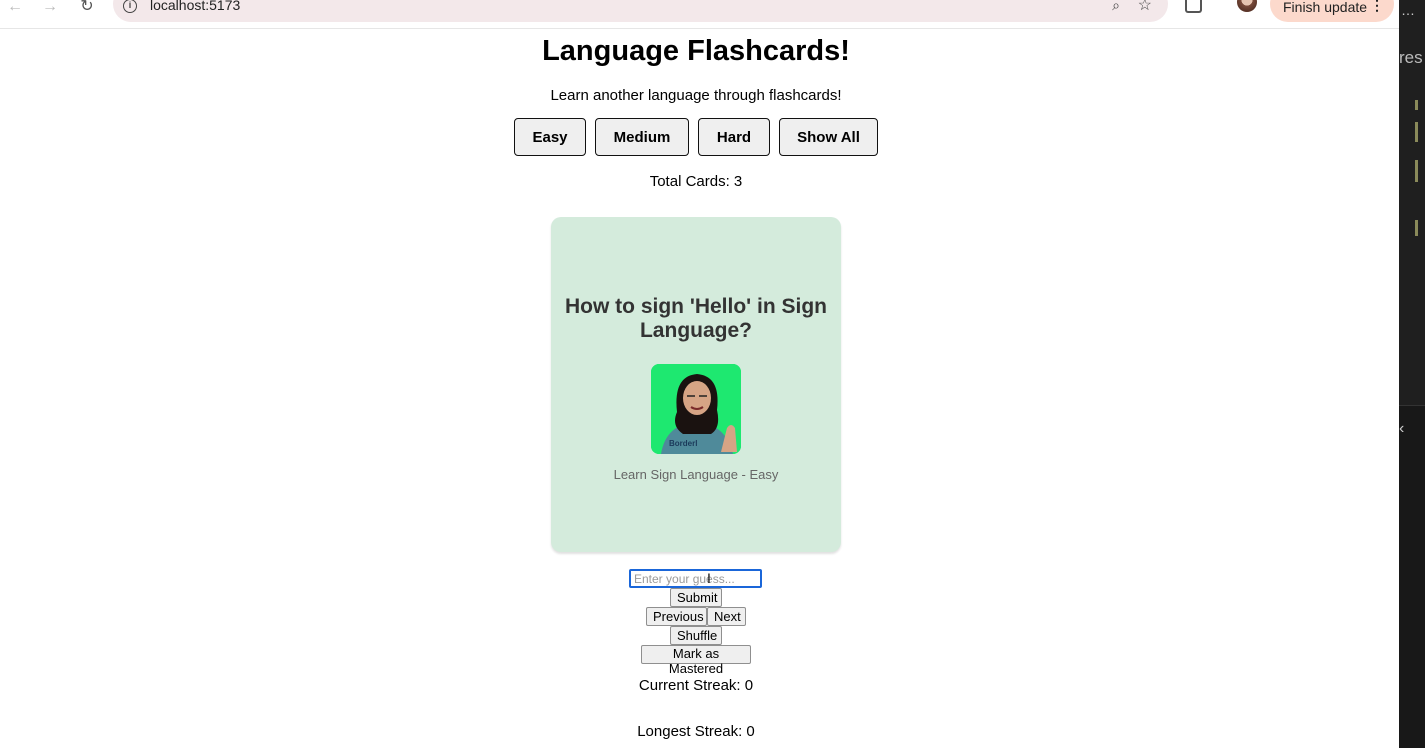 The height and width of the screenshot is (748, 1425). I want to click on previous-button: Previous, so click(676, 616).